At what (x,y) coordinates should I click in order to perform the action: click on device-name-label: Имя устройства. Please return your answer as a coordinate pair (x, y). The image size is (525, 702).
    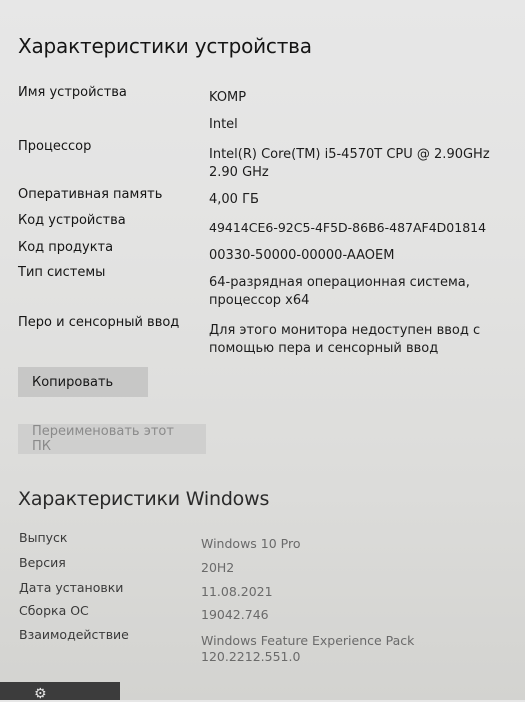
    Looking at the image, I should click on (72, 92).